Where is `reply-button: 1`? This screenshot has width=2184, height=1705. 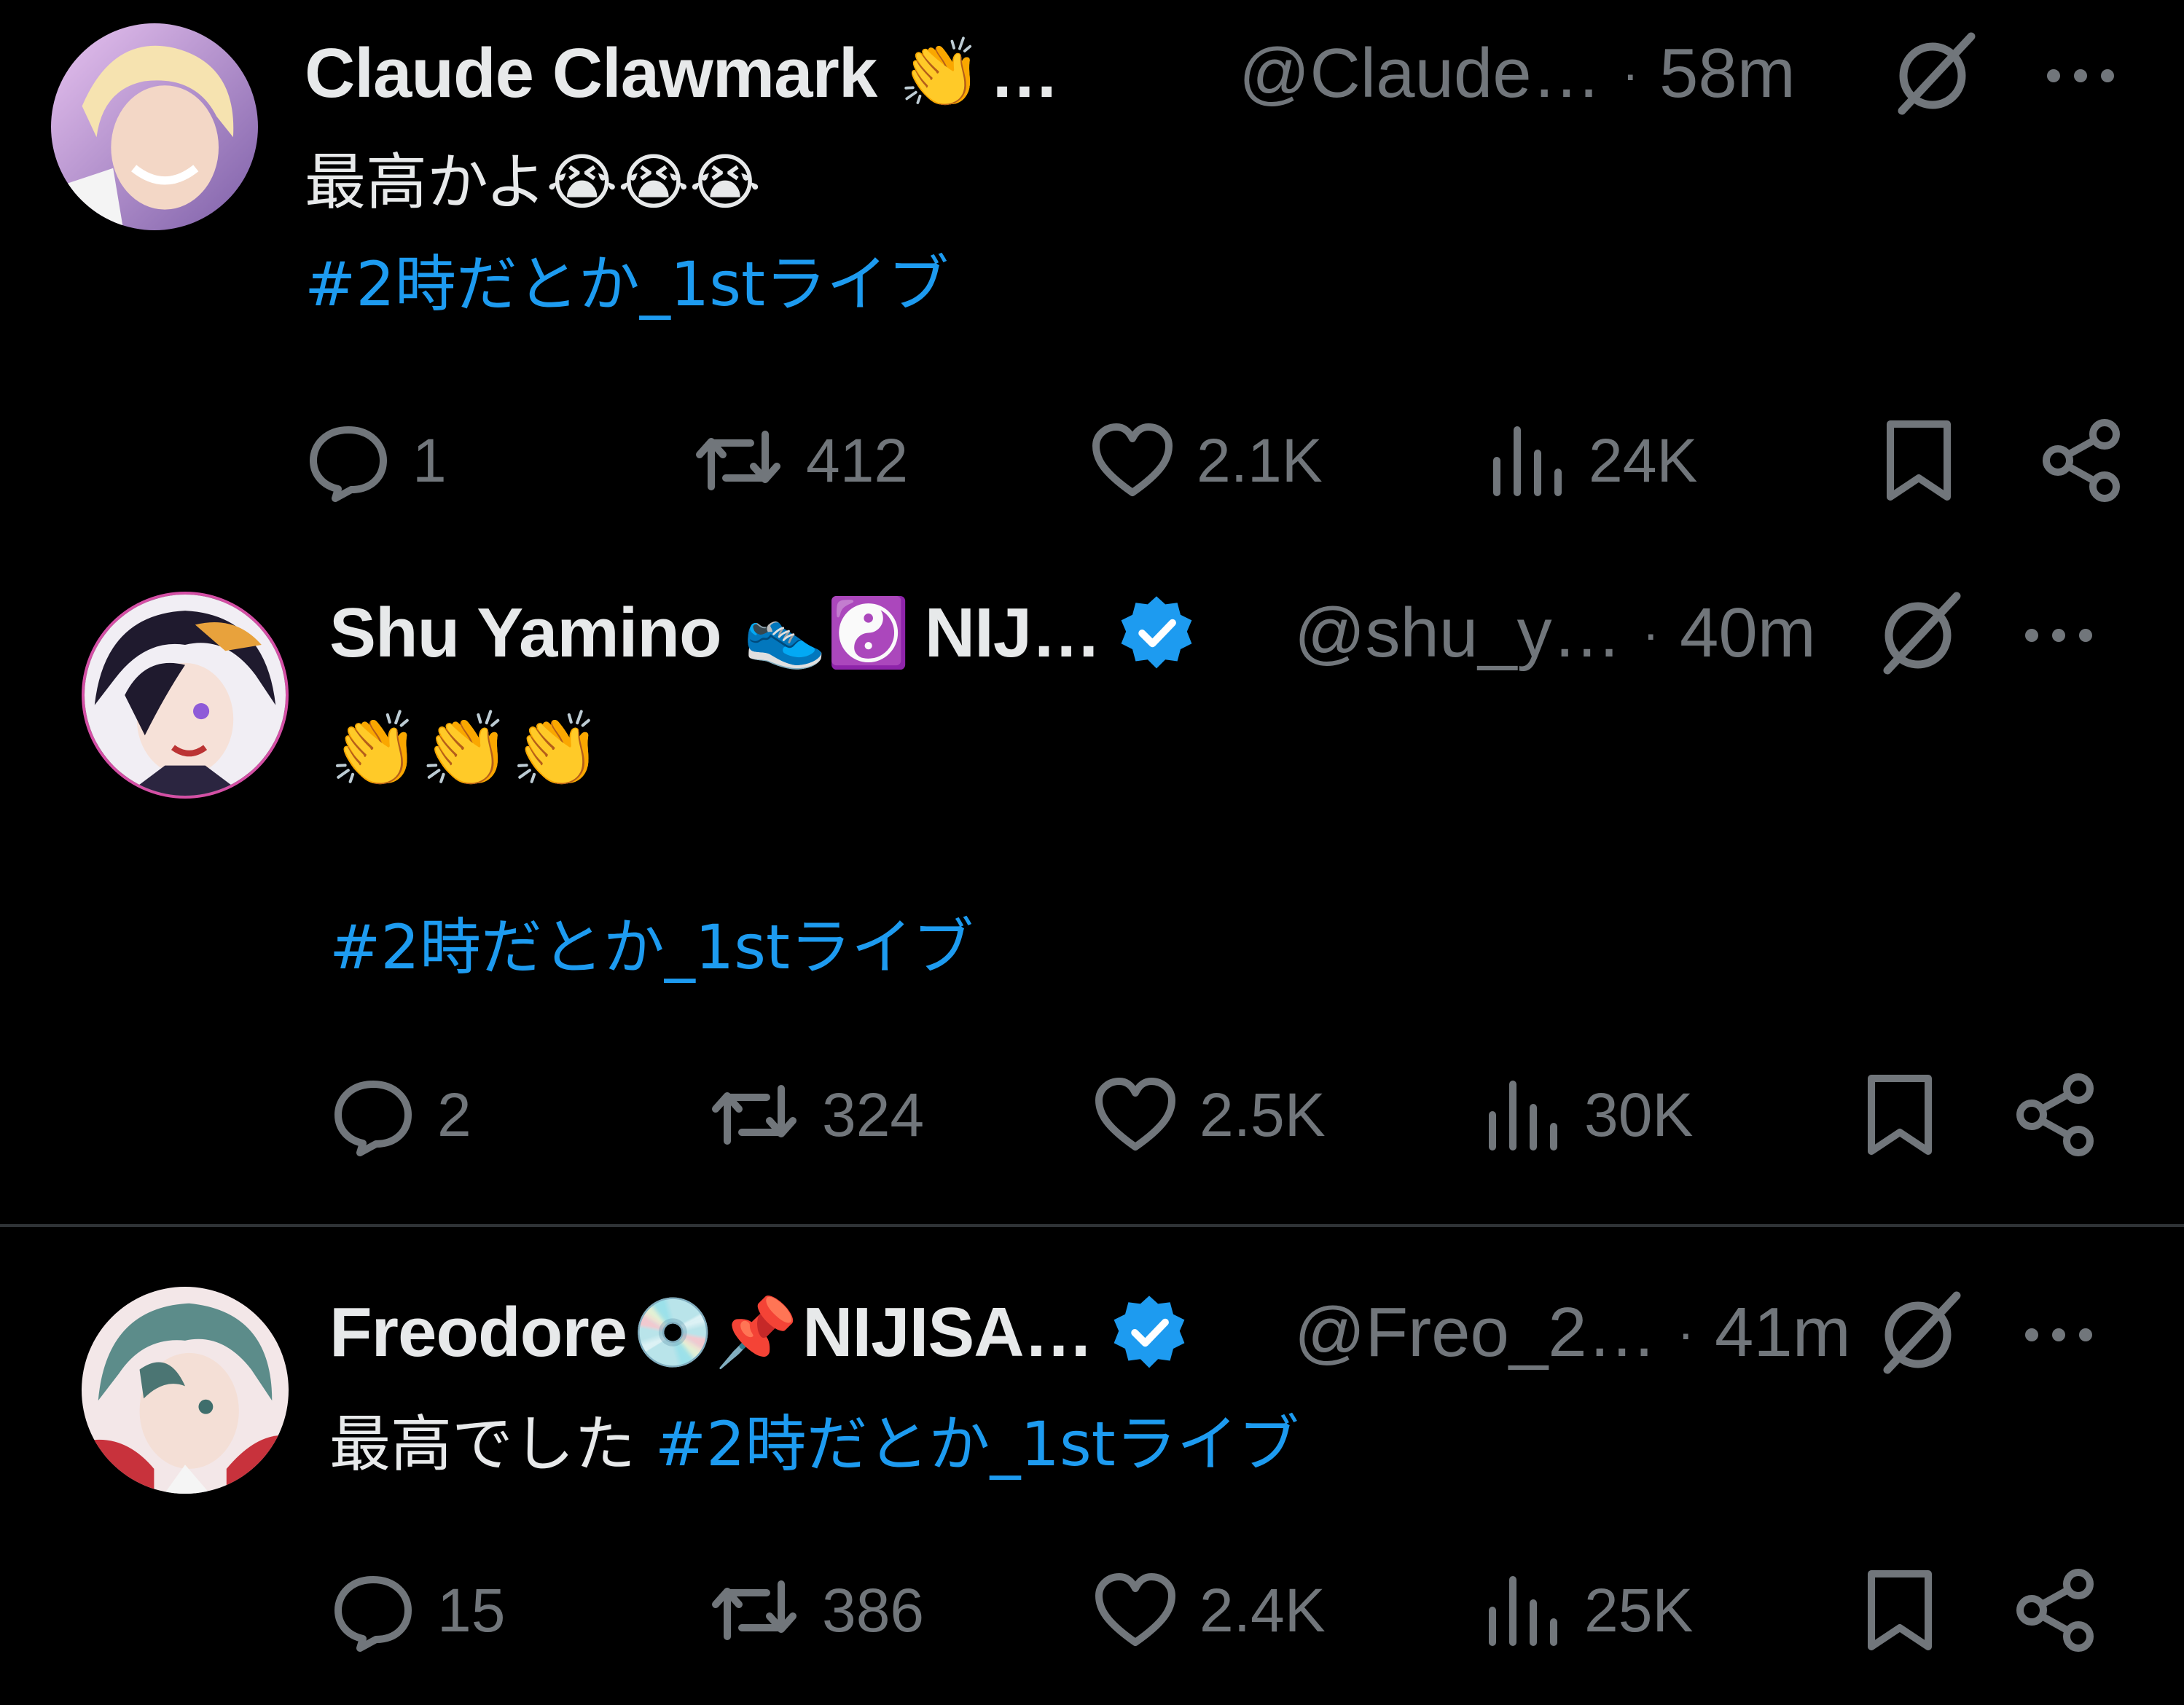
reply-button: 1 is located at coordinates (376, 460).